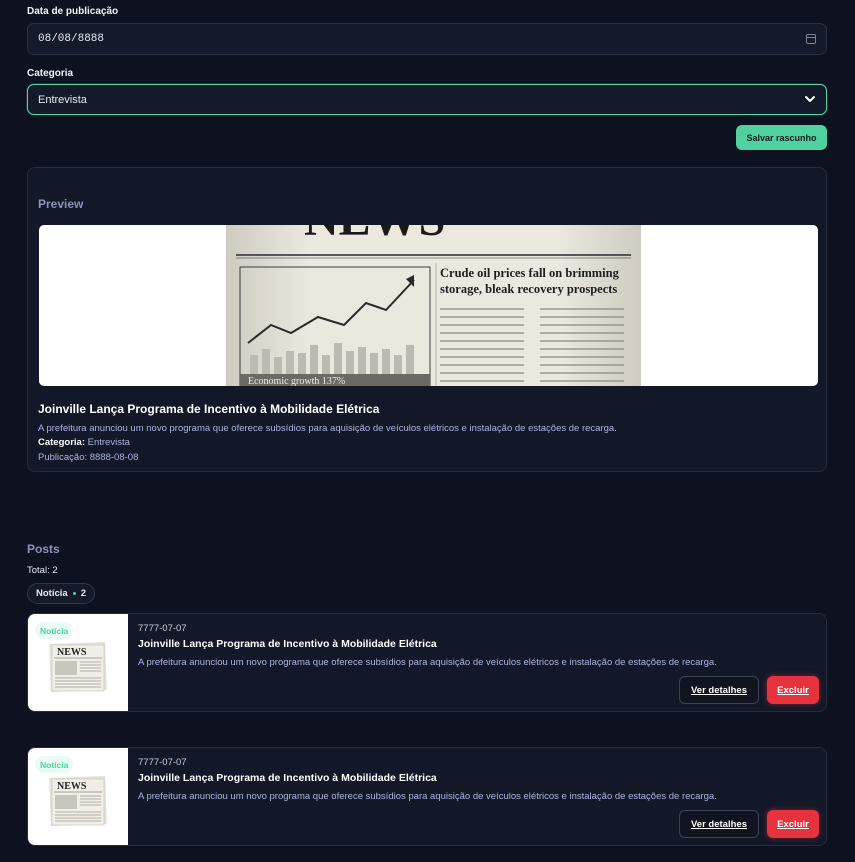 This screenshot has height=862, width=855. Describe the element at coordinates (43, 549) in the screenshot. I see `posts-title: Posts` at that location.